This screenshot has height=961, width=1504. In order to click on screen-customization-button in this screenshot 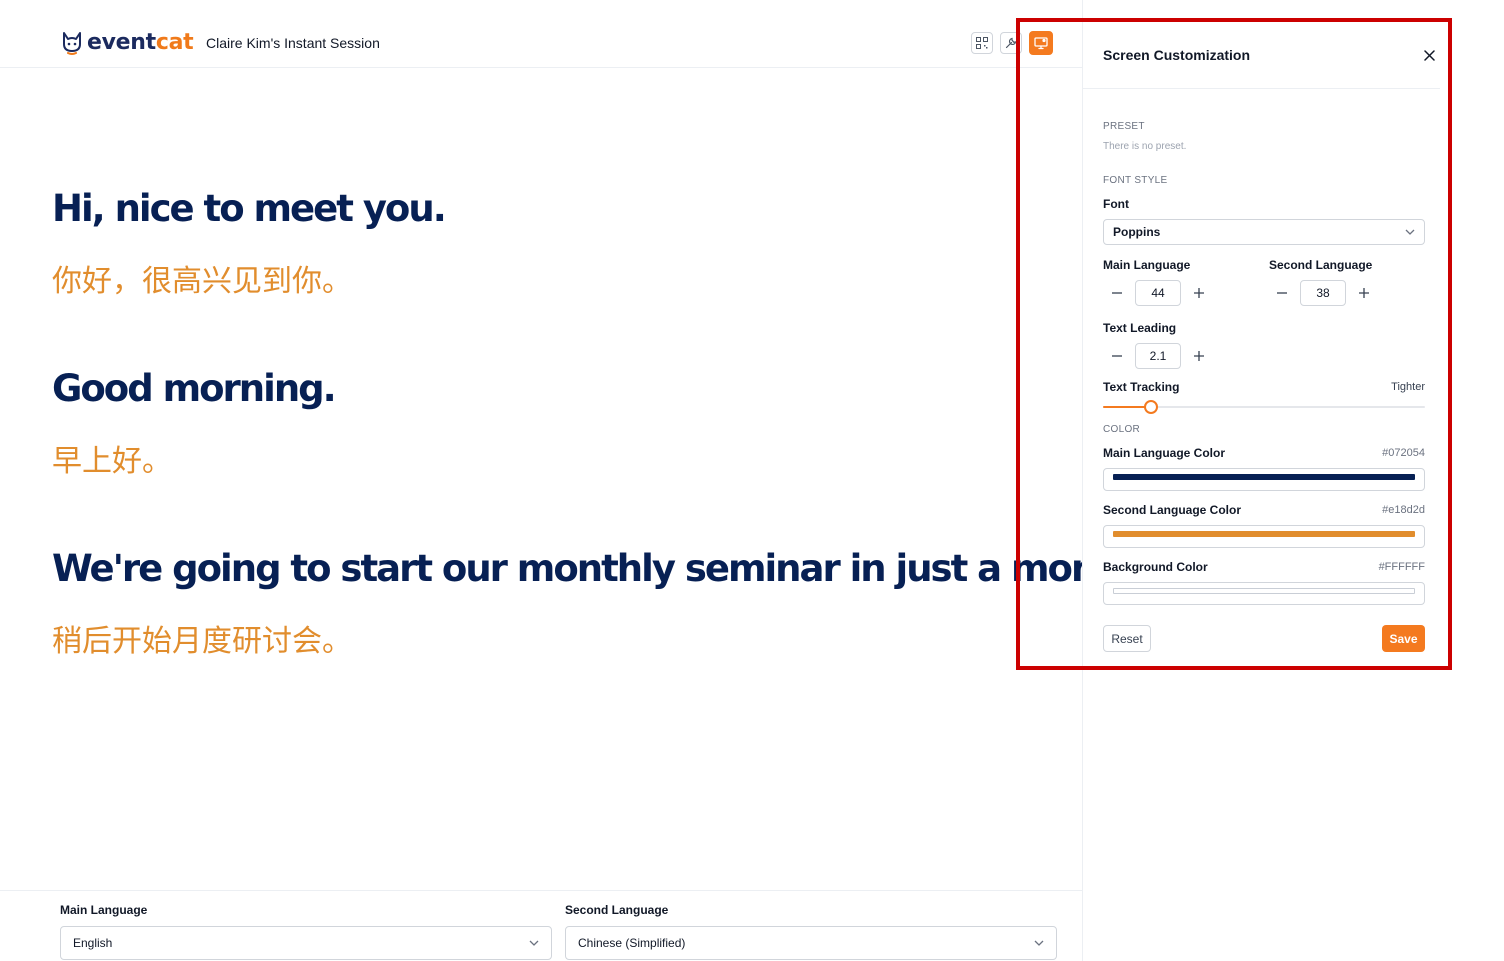, I will do `click(1041, 43)`.